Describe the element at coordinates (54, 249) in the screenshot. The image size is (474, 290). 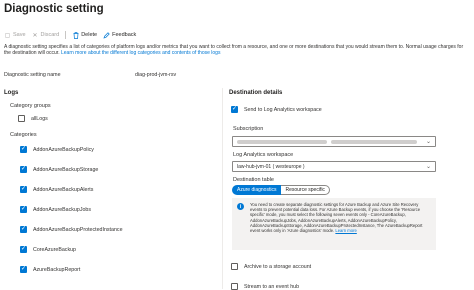
I see `category-label: CoreAzureBackup` at that location.